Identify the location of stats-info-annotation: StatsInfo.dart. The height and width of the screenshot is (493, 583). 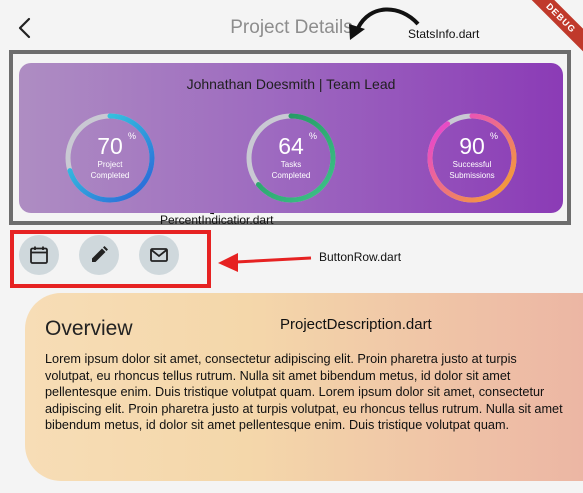
(444, 34).